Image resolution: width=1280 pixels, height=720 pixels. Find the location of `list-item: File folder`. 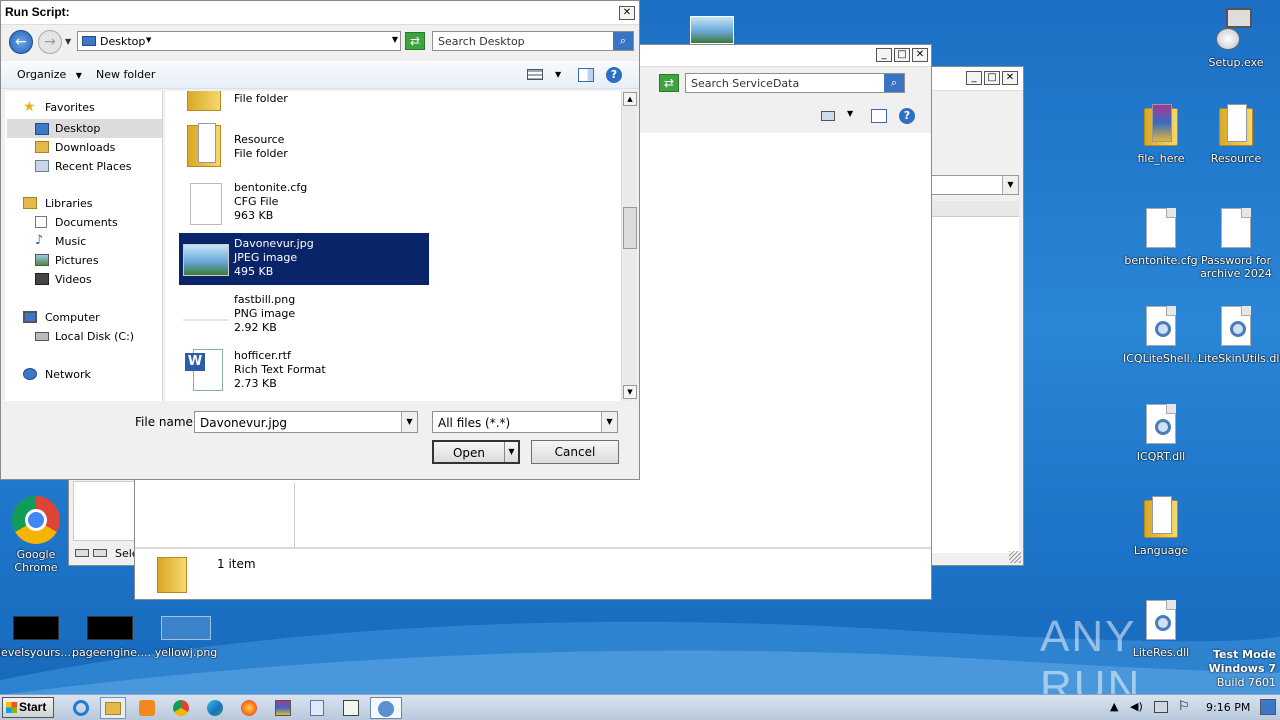

list-item: File folder is located at coordinates (304, 102).